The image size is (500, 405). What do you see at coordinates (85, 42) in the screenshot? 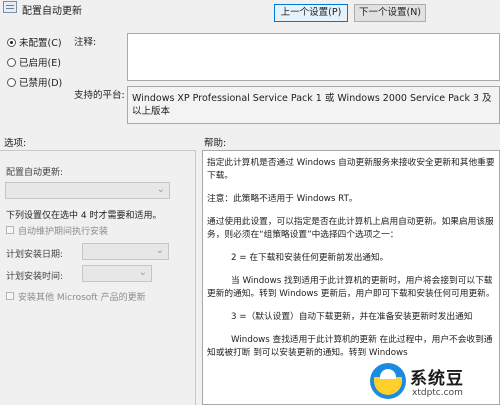
I see `comment-label: 注释:` at bounding box center [85, 42].